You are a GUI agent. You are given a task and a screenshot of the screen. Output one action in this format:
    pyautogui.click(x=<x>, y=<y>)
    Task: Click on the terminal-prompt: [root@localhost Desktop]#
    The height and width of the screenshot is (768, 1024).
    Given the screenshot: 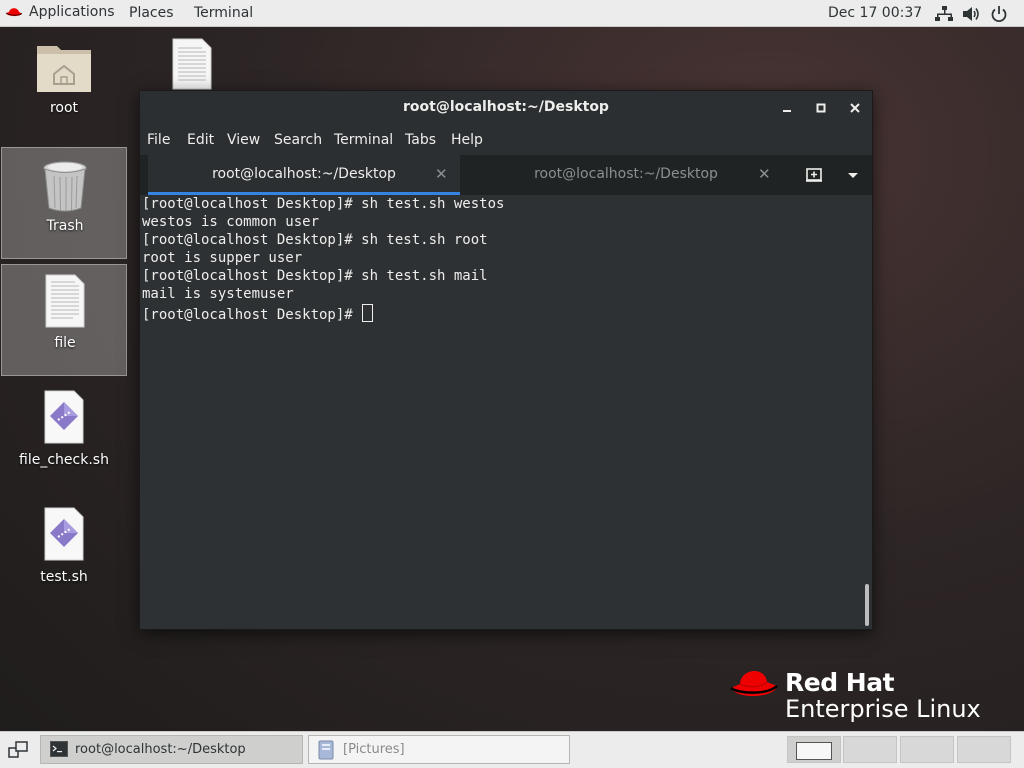 What is the action you would take?
    pyautogui.click(x=252, y=315)
    